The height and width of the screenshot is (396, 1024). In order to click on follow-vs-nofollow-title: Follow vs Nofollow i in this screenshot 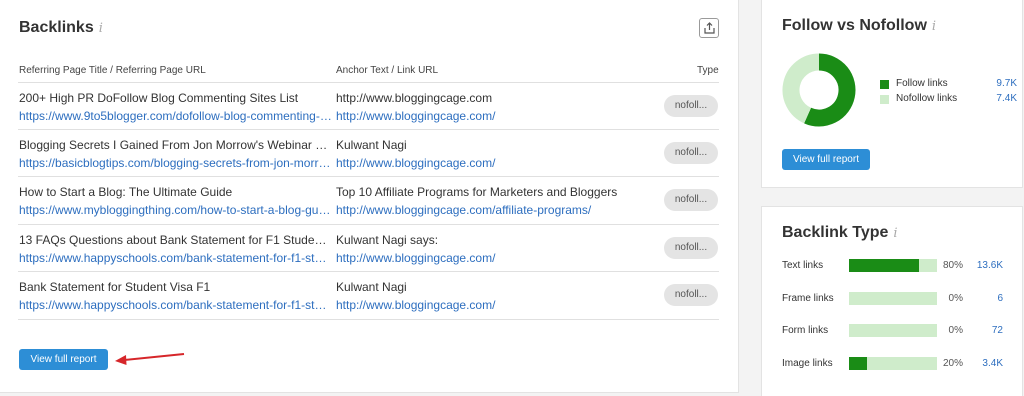, I will do `click(859, 25)`.